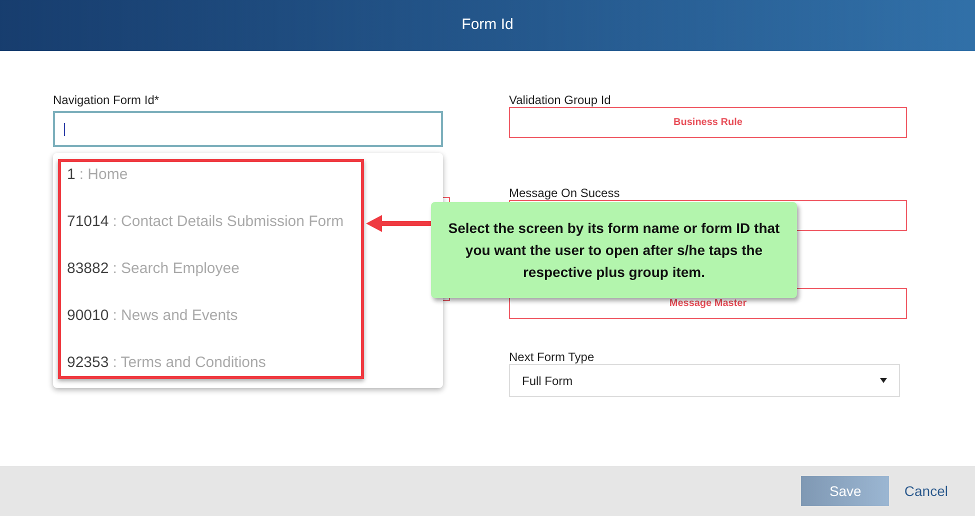 Image resolution: width=975 pixels, height=516 pixels. I want to click on window-title: Form Id, so click(488, 25).